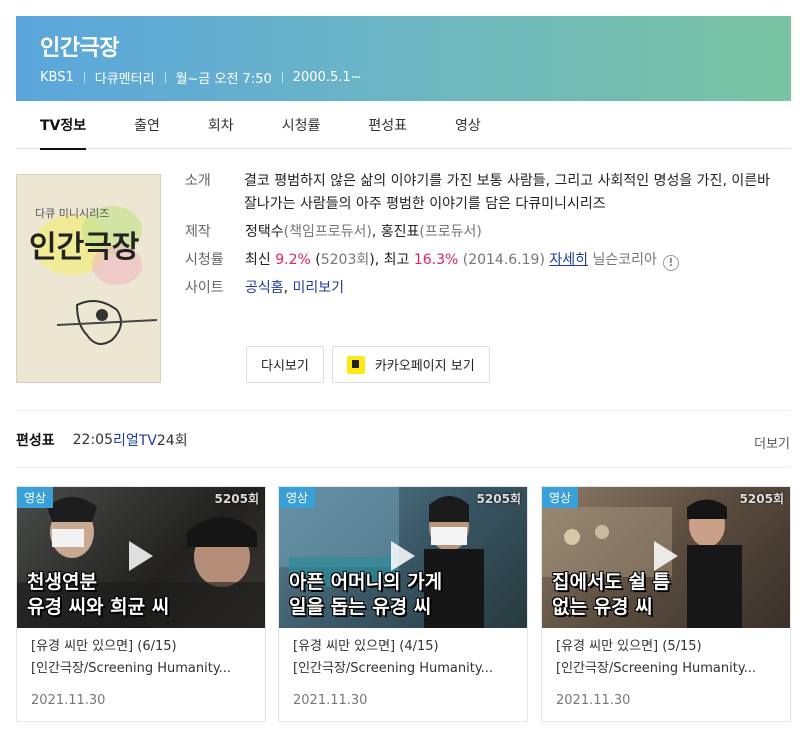  What do you see at coordinates (622, 260) in the screenshot?
I see `ratings-source: 닐슨코리아` at bounding box center [622, 260].